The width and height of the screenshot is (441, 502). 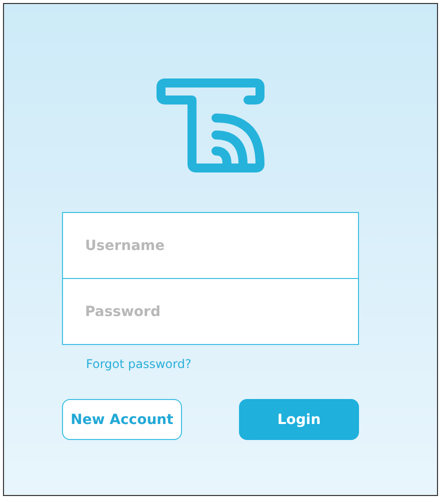 I want to click on forgot-password-link: Forgot password?, so click(x=139, y=364).